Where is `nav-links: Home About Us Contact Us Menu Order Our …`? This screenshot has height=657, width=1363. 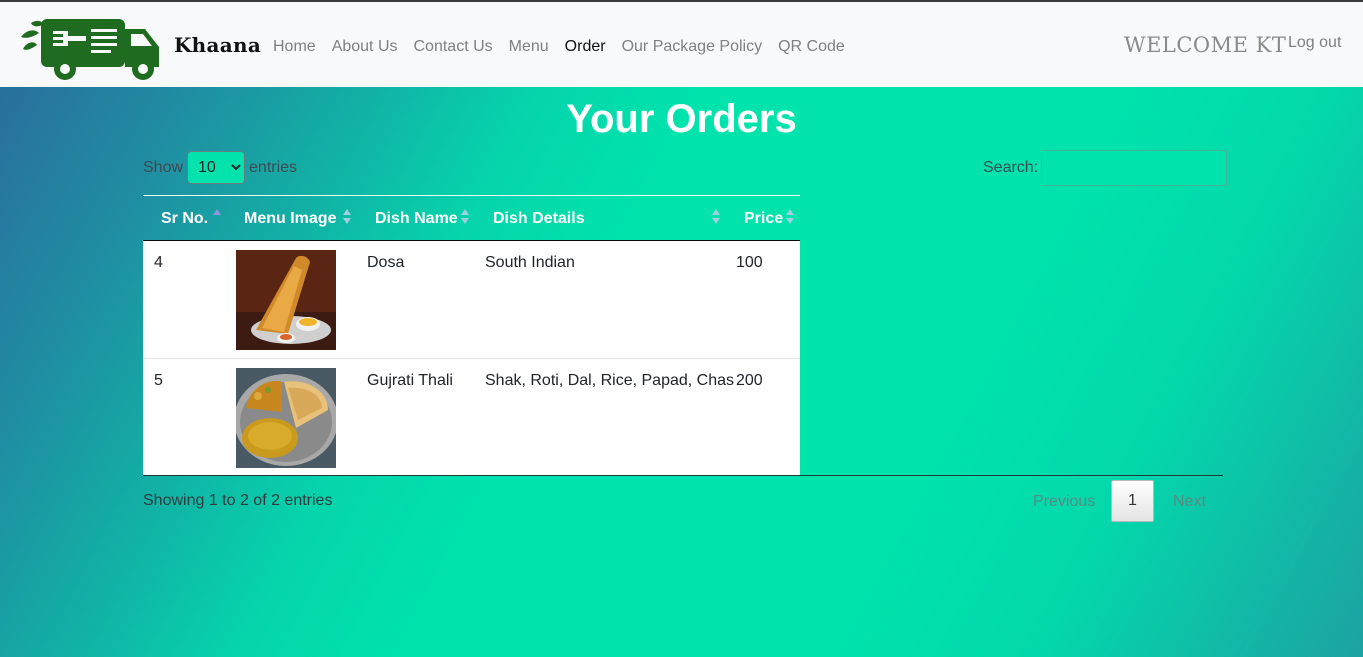 nav-links: Home About Us Contact Us Menu Order Our … is located at coordinates (567, 47).